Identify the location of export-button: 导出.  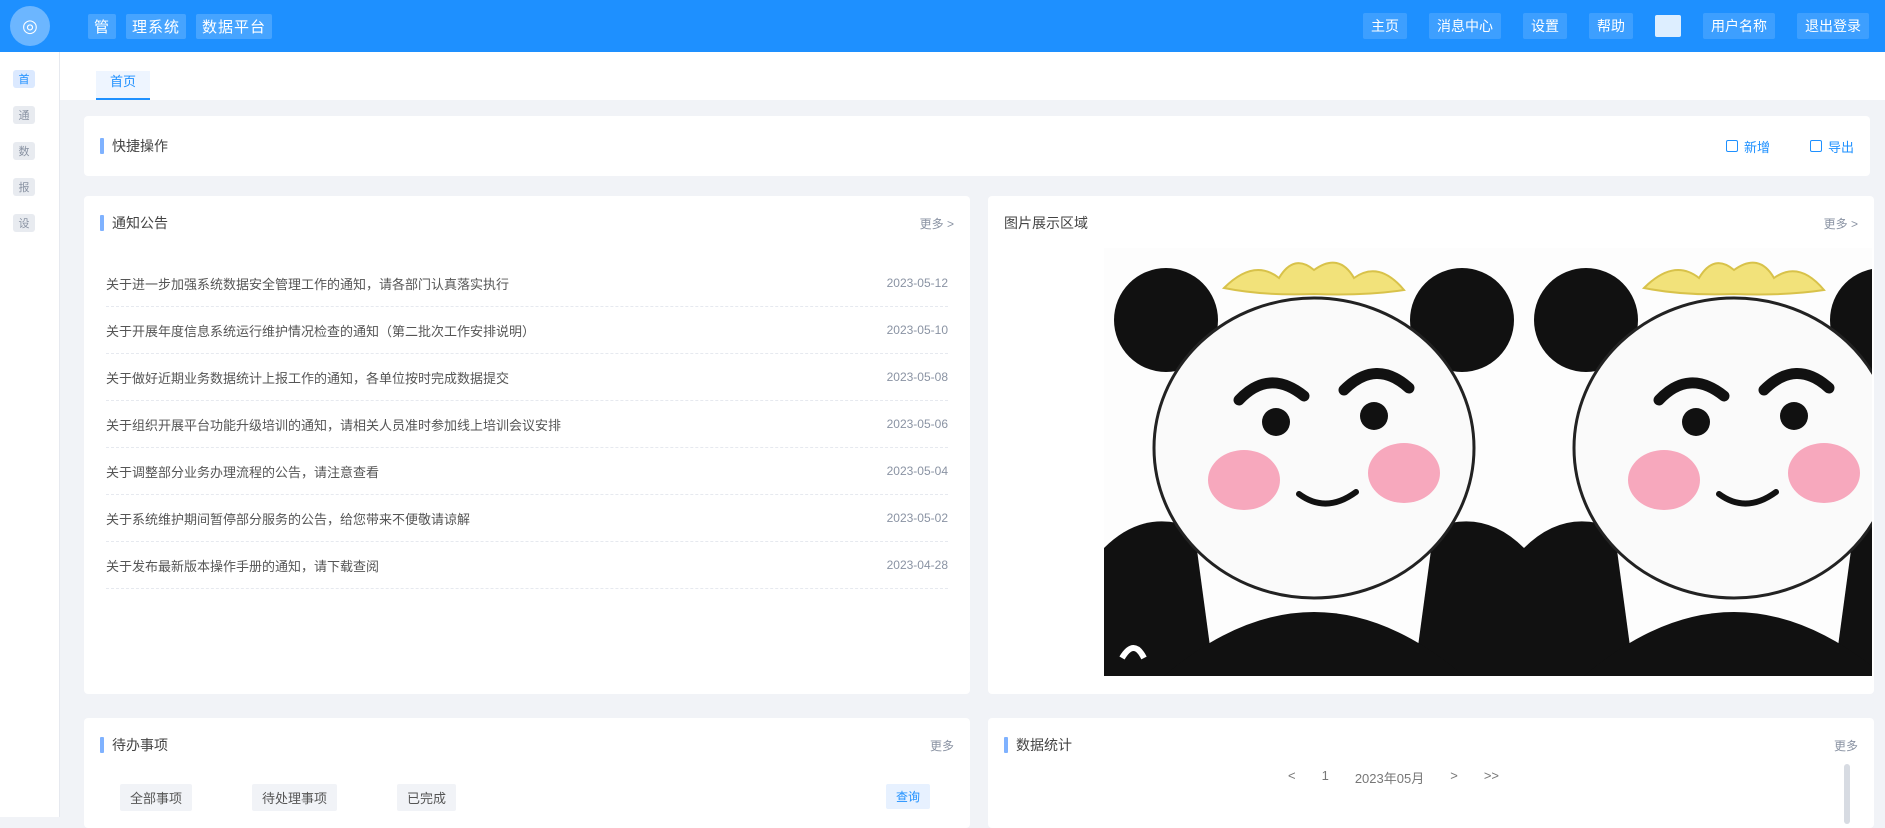
(1831, 146).